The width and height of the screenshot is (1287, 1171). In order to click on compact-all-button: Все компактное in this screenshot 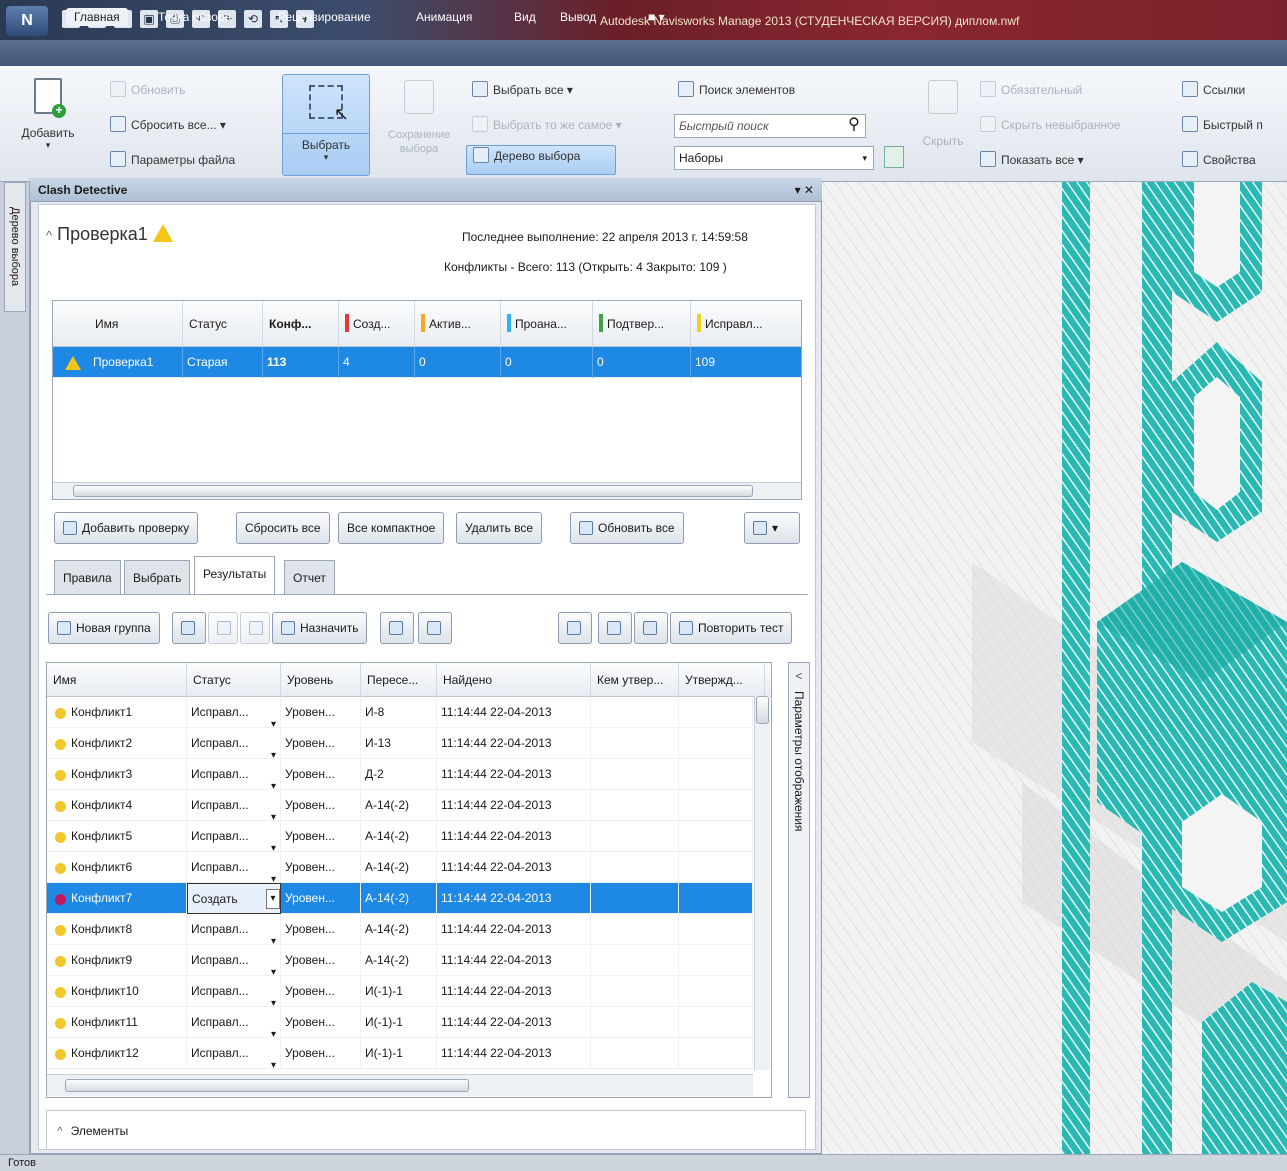, I will do `click(391, 528)`.